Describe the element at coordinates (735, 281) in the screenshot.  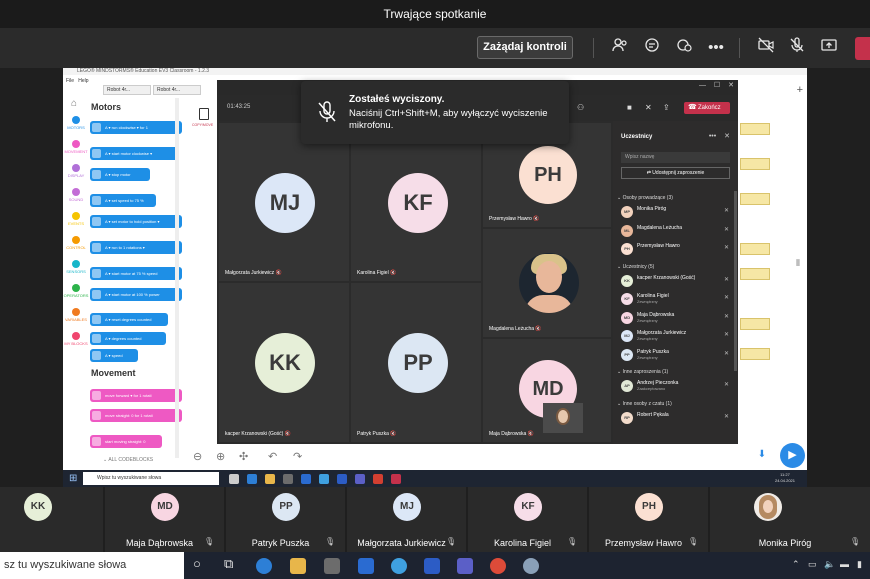
I see `panel-scrollbar` at that location.